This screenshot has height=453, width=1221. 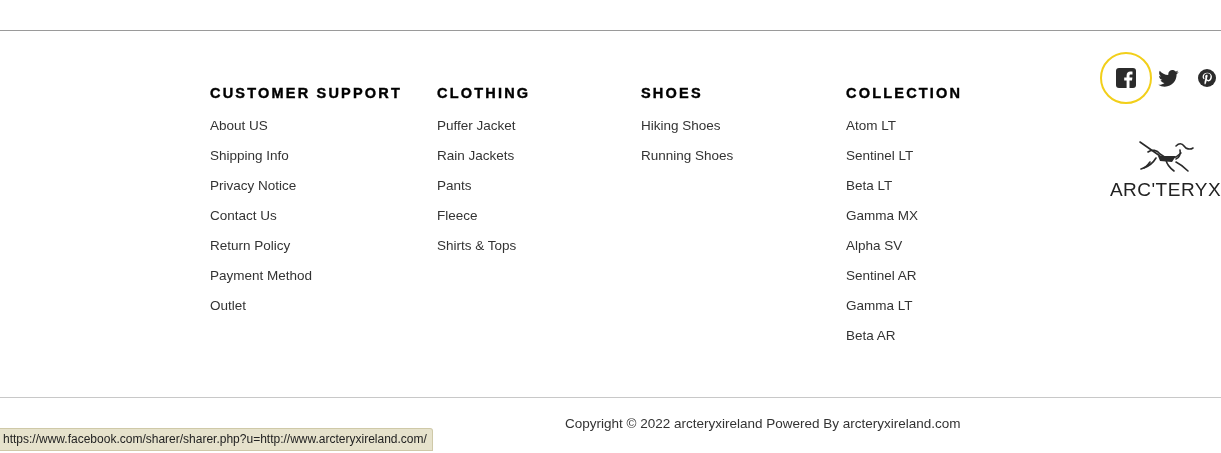 I want to click on footer-link: Gamma MX, so click(x=882, y=216).